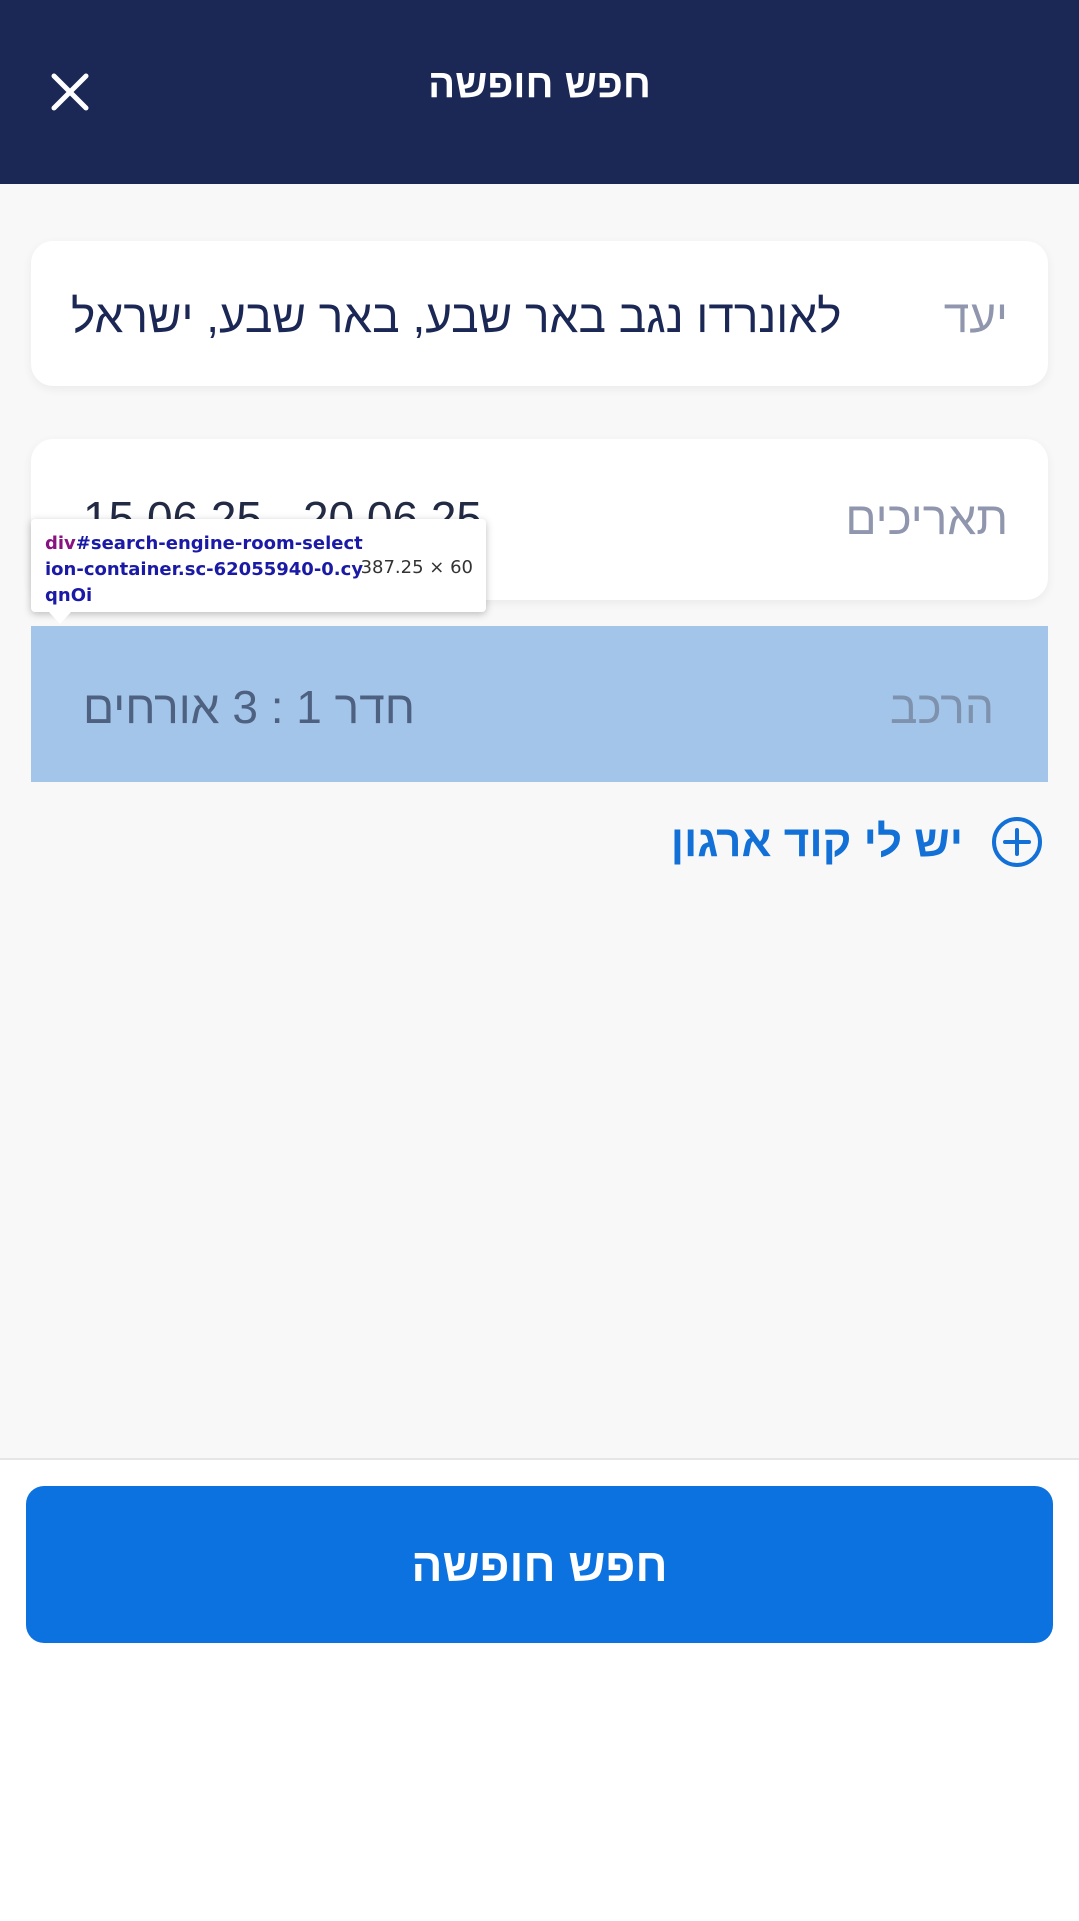 The height and width of the screenshot is (1921, 1079). What do you see at coordinates (456, 316) in the screenshot?
I see `destination-value: לאונרדו נגב באר שבע, באר שבע, ישראל` at bounding box center [456, 316].